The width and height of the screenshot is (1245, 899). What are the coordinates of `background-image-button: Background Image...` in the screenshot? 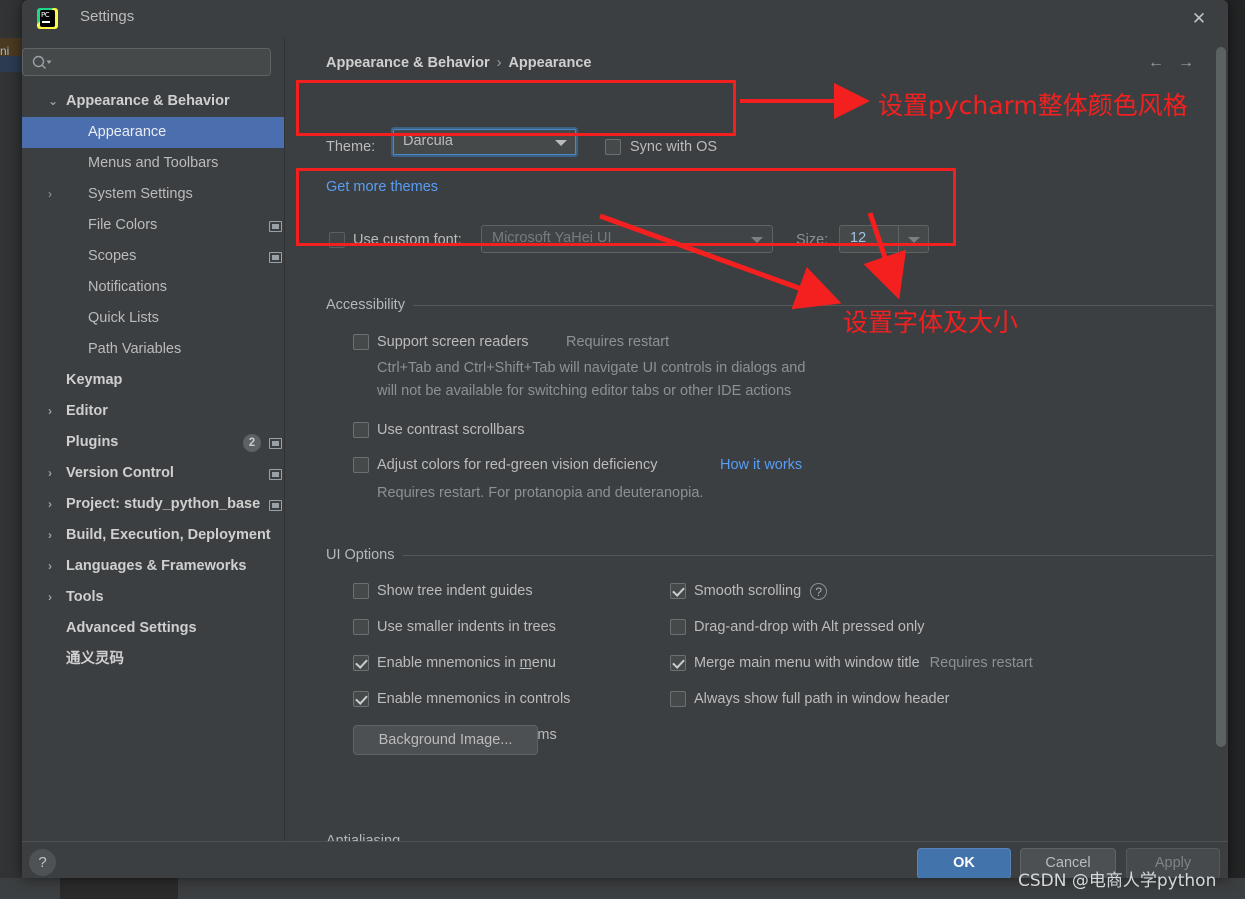 It's located at (445, 740).